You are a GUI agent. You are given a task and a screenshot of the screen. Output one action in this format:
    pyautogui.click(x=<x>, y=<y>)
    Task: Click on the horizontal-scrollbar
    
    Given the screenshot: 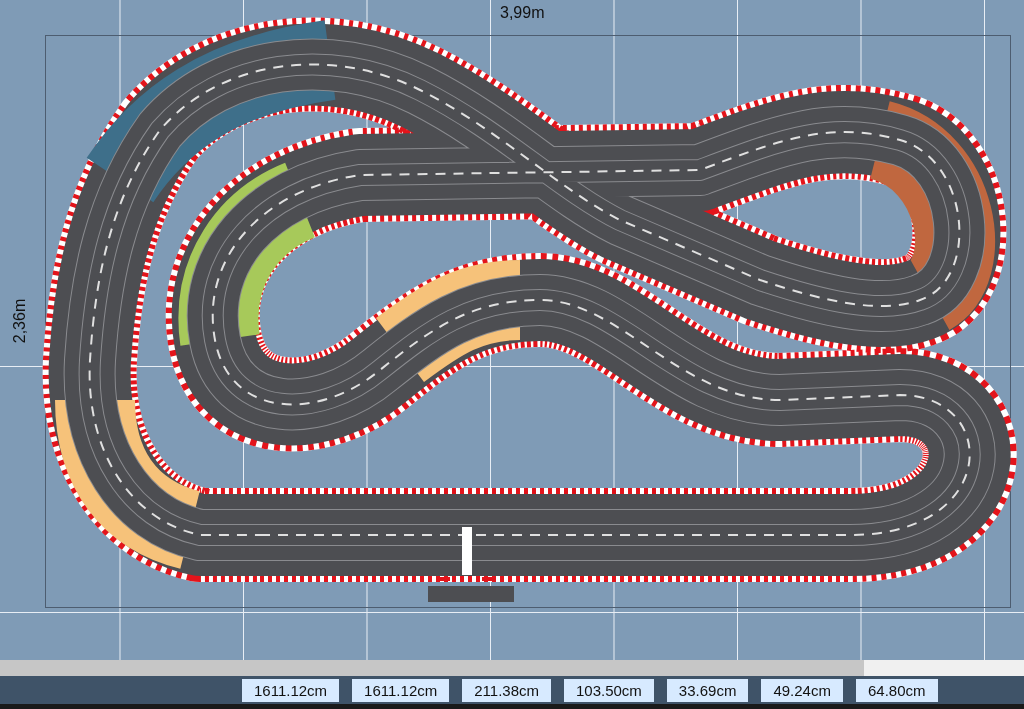 What is the action you would take?
    pyautogui.click(x=512, y=668)
    